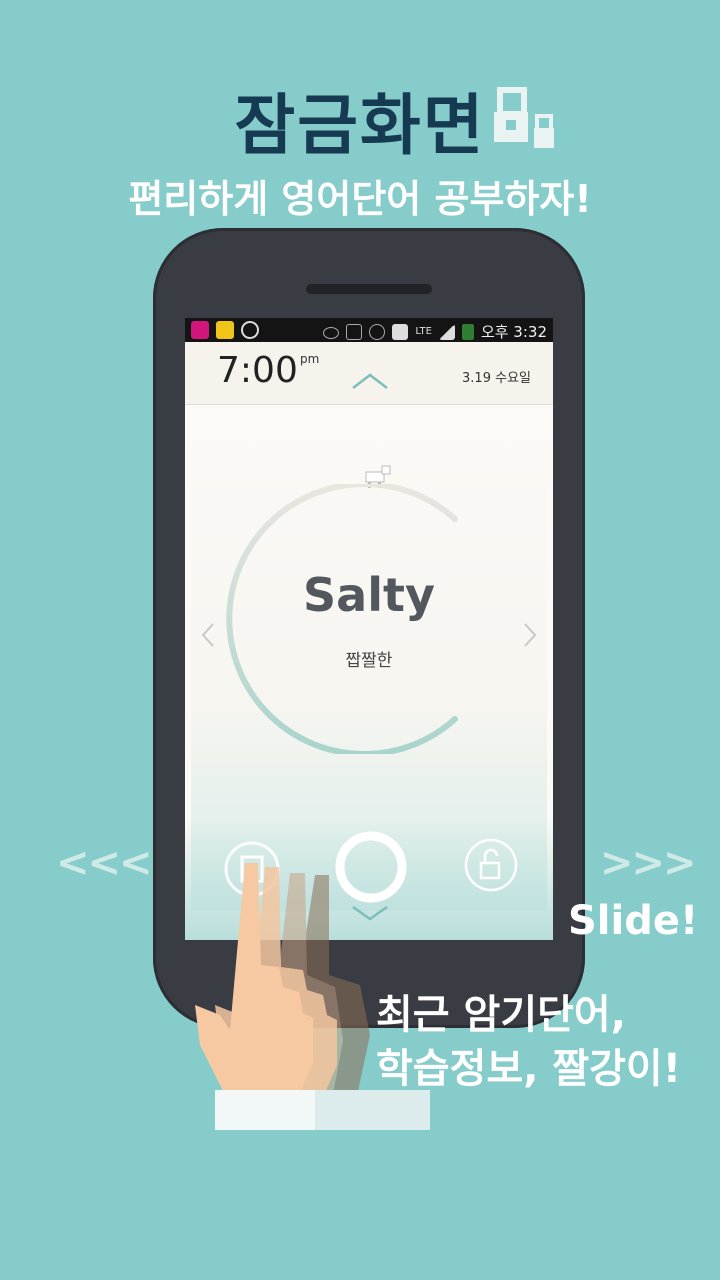  What do you see at coordinates (528, 1069) in the screenshot?
I see `caption-line2: 학습정보, 짤강이!` at bounding box center [528, 1069].